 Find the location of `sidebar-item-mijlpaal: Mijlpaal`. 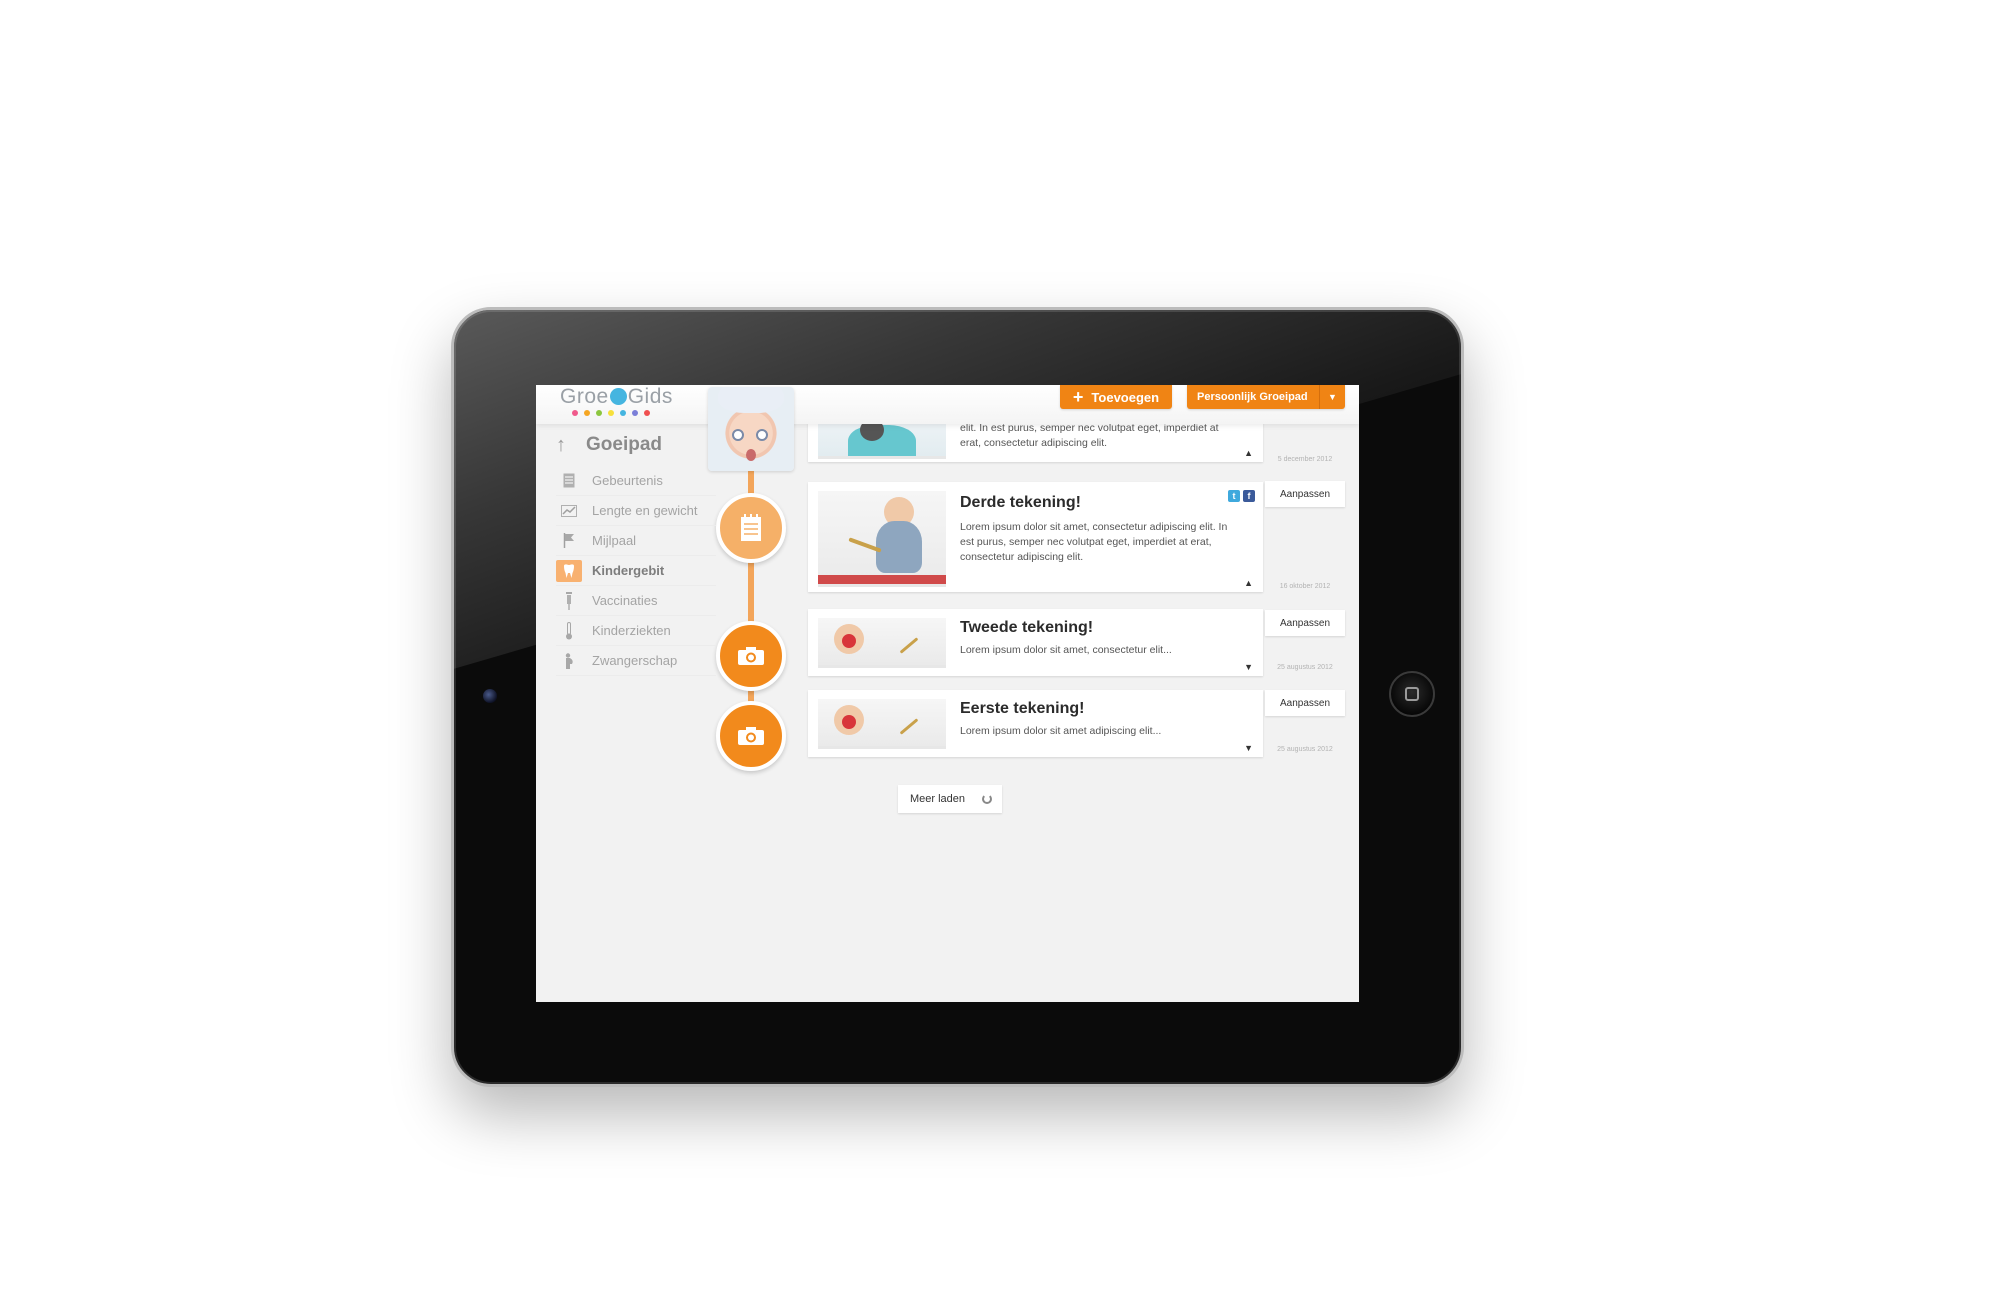

sidebar-item-mijlpaal: Mijlpaal is located at coordinates (636, 541).